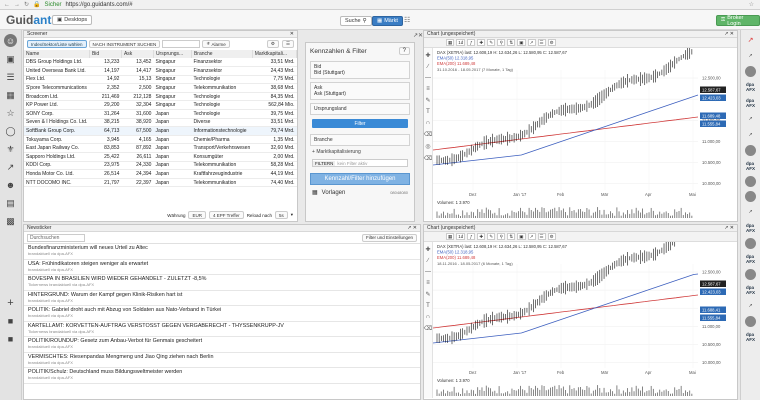  Describe the element at coordinates (105, 54) in the screenshot. I see `col-header-bid: Bid` at that location.